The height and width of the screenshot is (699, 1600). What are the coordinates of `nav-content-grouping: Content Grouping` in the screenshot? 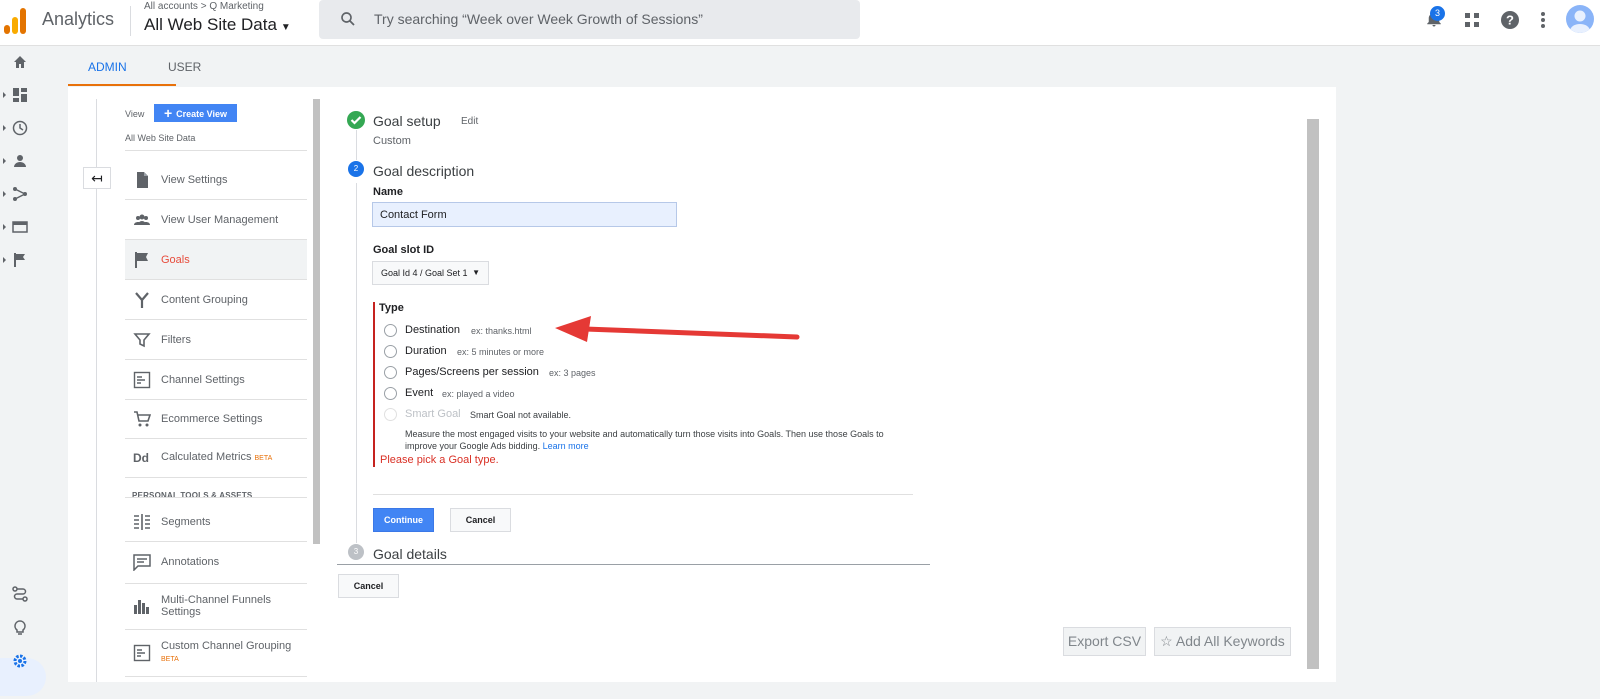 It's located at (216, 299).